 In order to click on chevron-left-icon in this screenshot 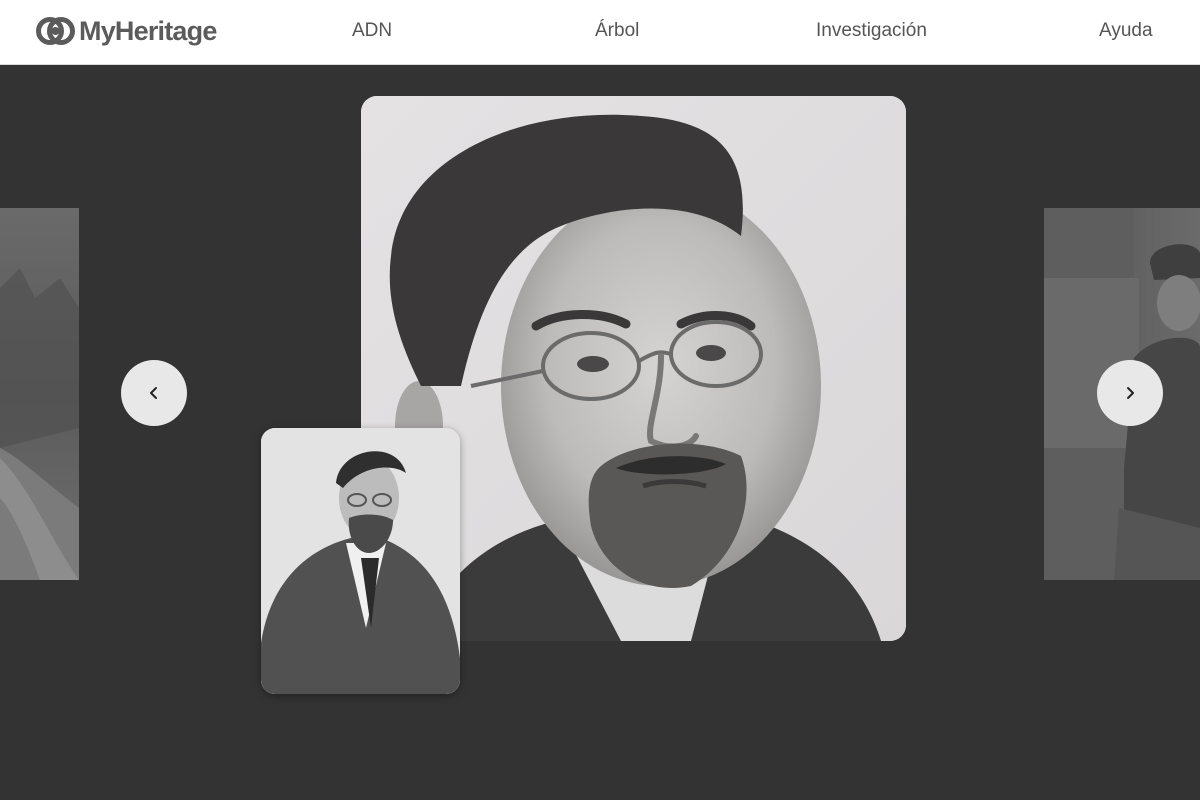, I will do `click(153, 393)`.